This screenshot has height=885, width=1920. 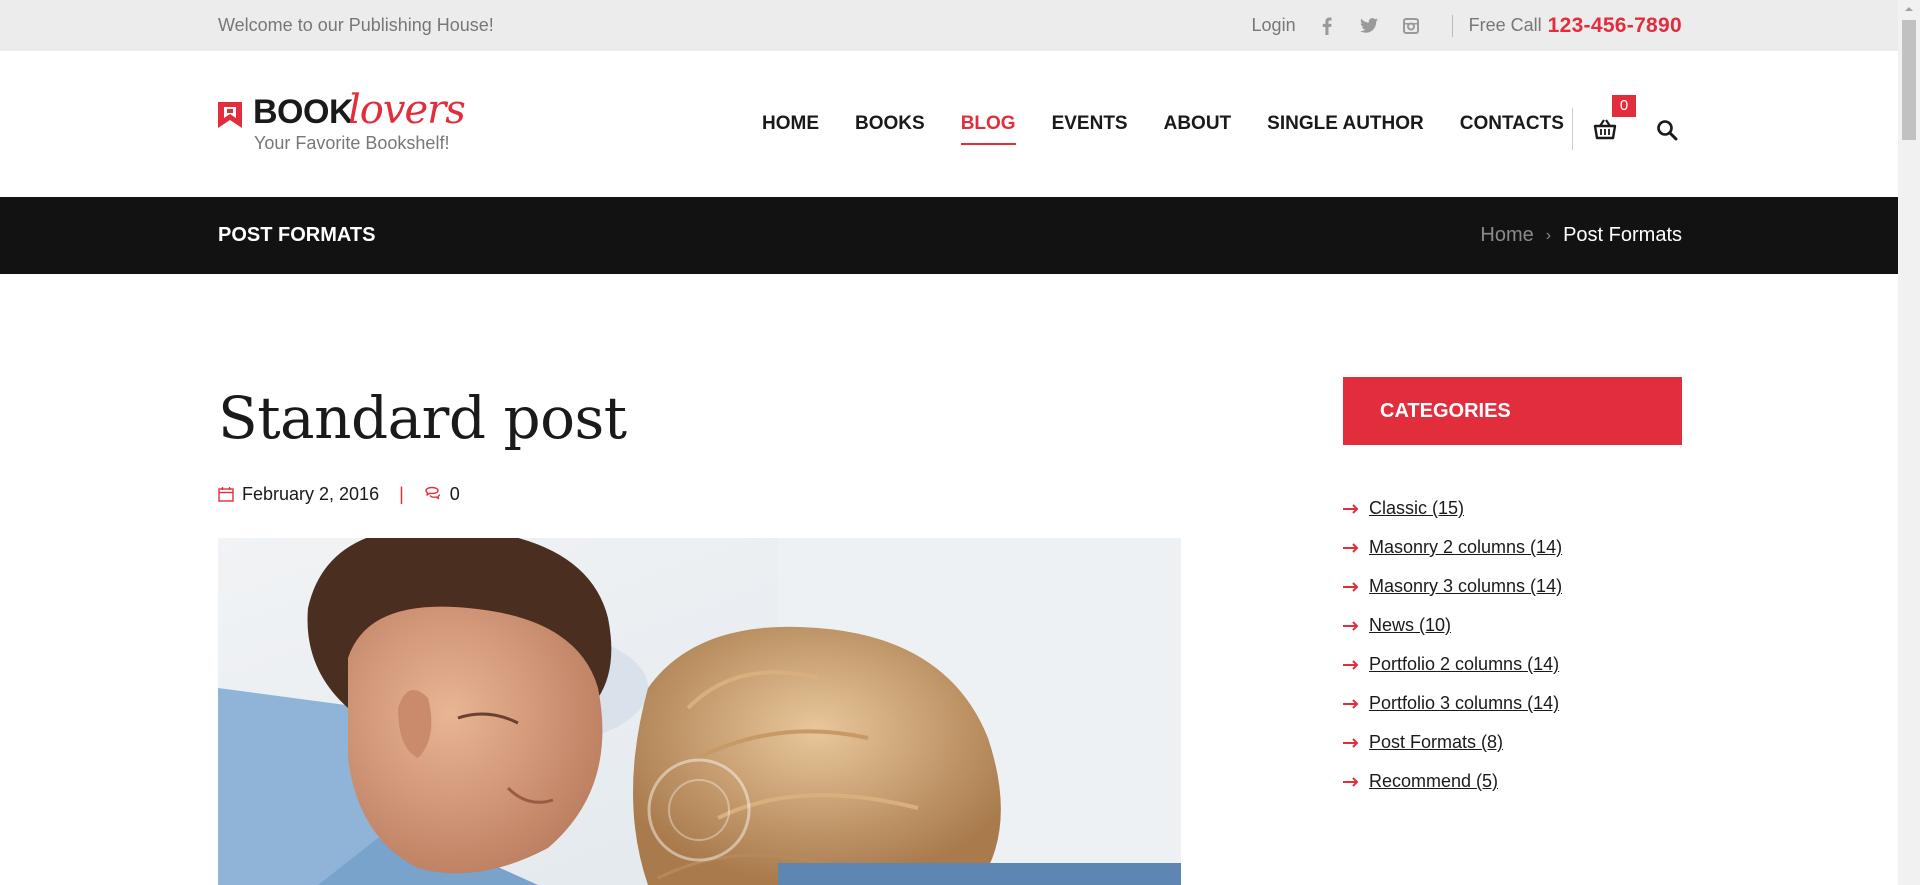 I want to click on category-link: News (10), so click(x=1410, y=625).